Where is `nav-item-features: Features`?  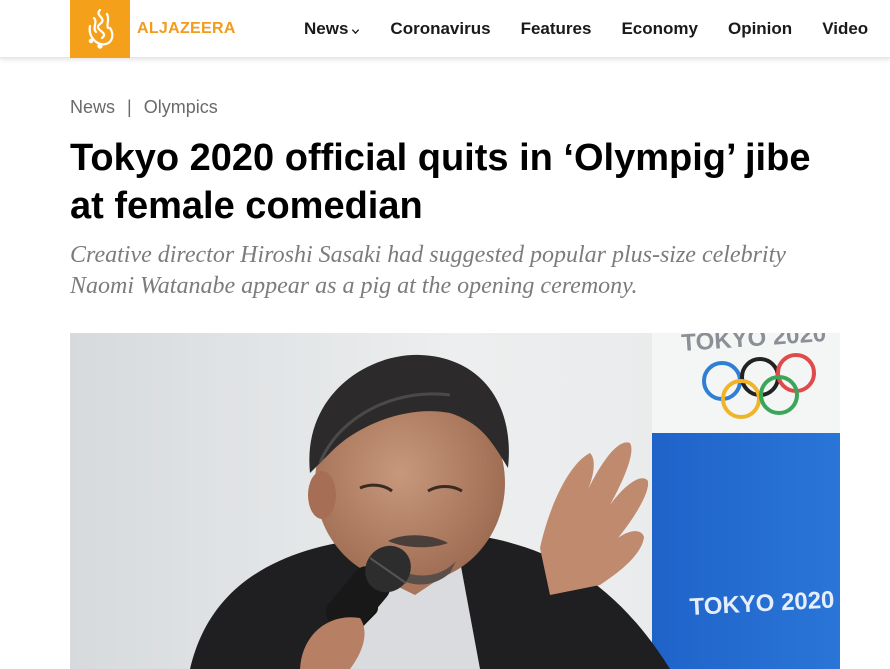 nav-item-features: Features is located at coordinates (556, 29).